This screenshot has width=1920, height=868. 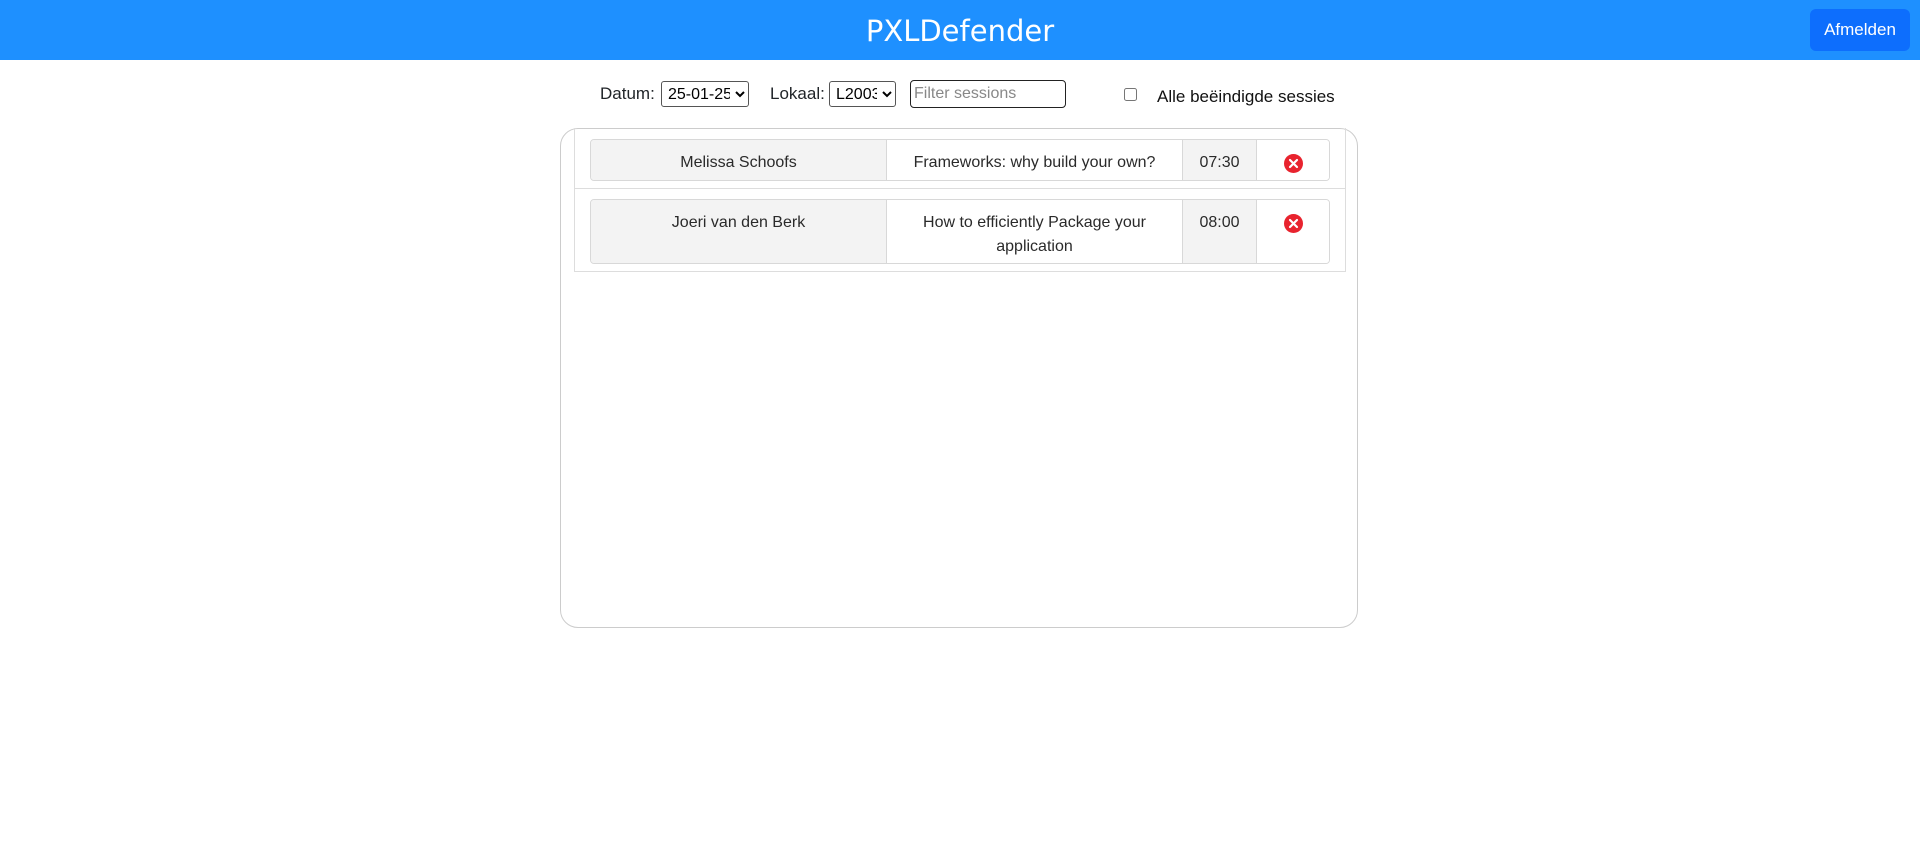 I want to click on row-divider, so click(x=960, y=188).